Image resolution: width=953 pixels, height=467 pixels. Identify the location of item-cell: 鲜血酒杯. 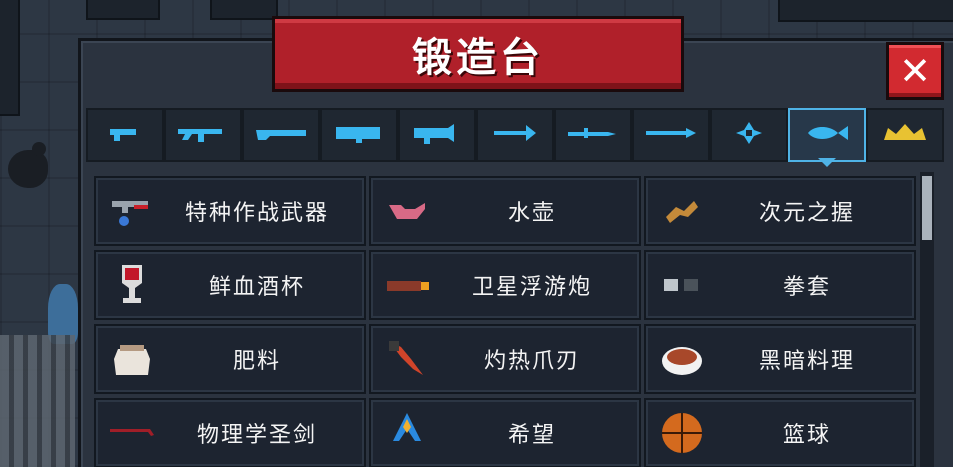
(230, 285).